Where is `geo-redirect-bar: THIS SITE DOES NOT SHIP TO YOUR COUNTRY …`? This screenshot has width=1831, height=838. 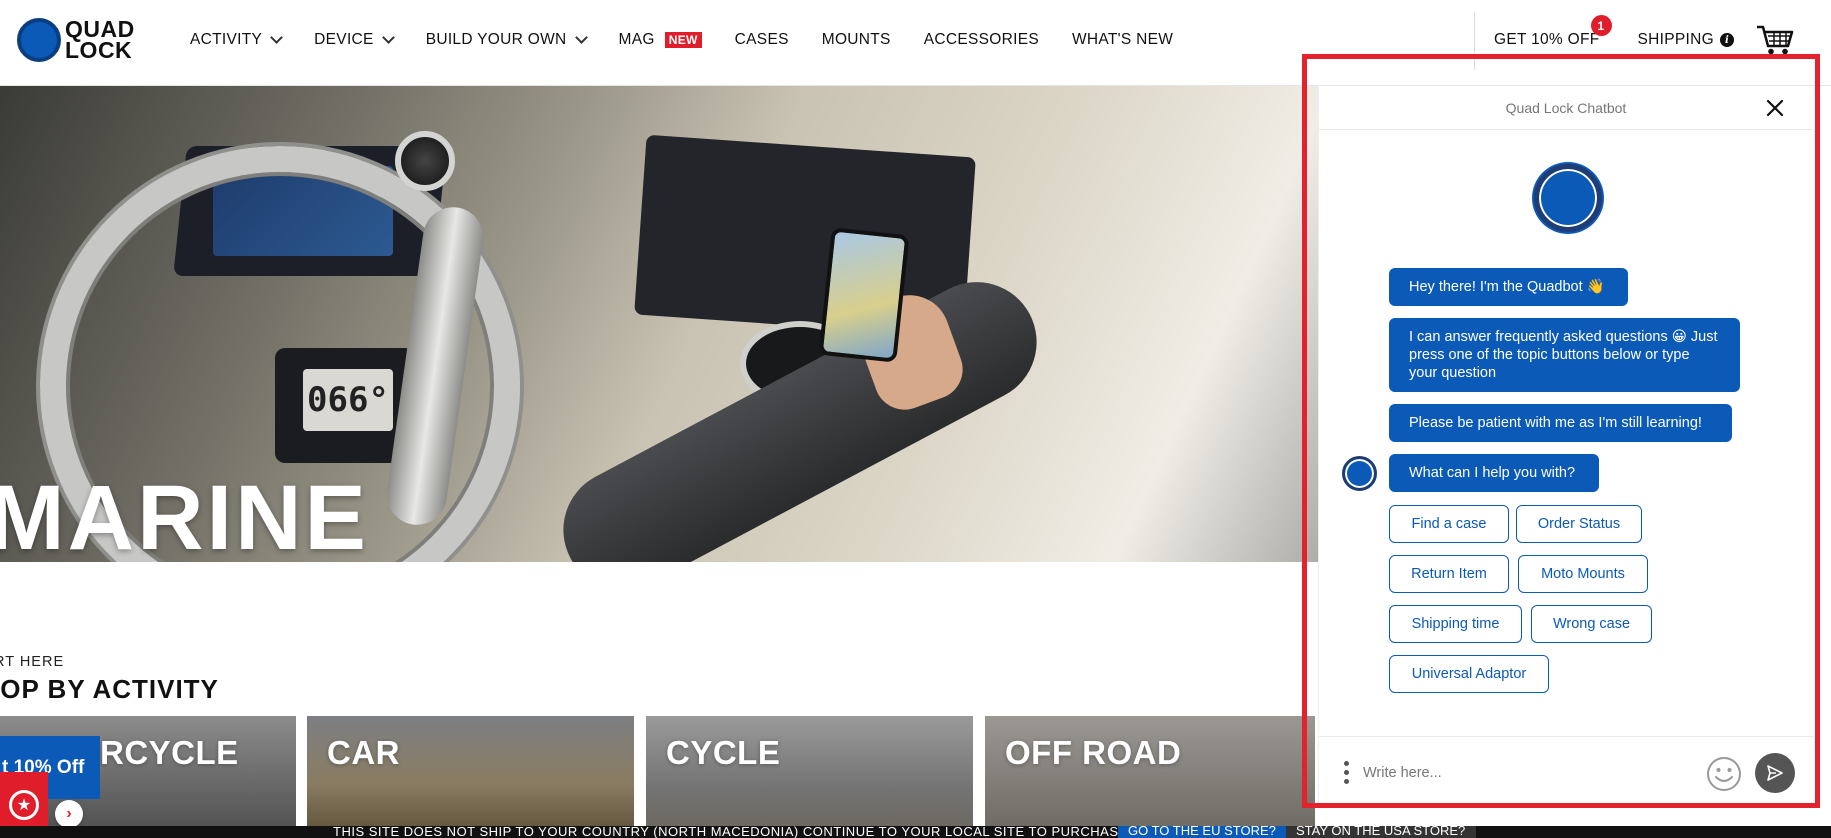
geo-redirect-bar: THIS SITE DOES NOT SHIP TO YOUR COUNTRY … is located at coordinates (915, 832).